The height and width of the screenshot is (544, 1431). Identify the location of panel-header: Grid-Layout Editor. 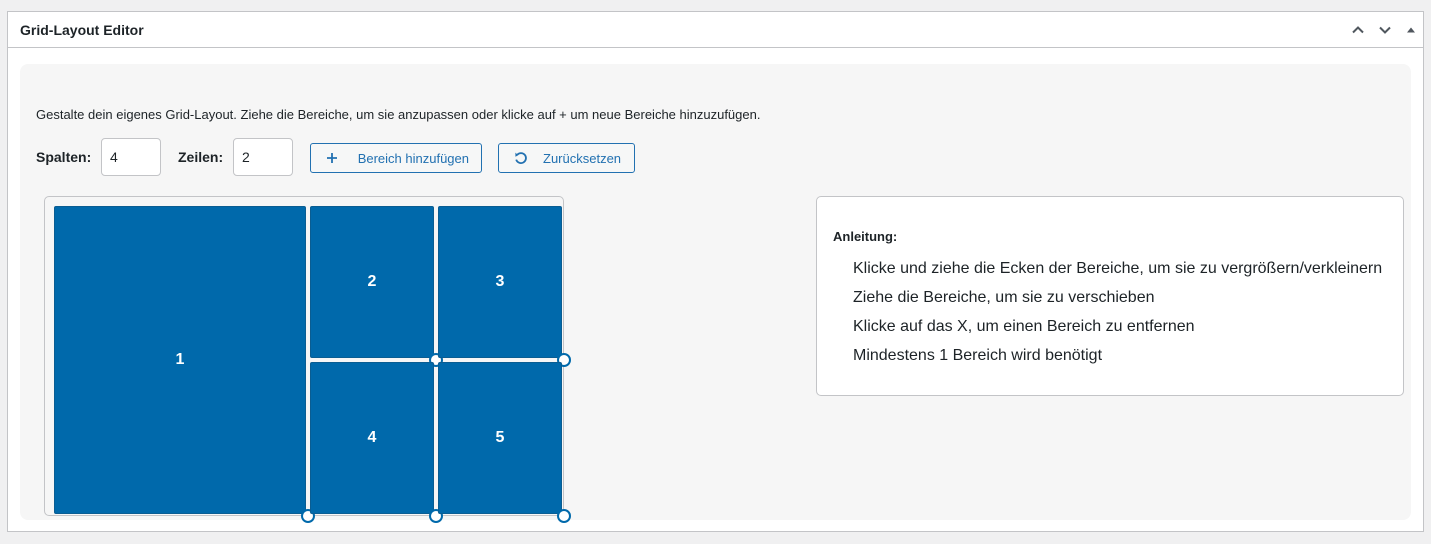
(715, 30).